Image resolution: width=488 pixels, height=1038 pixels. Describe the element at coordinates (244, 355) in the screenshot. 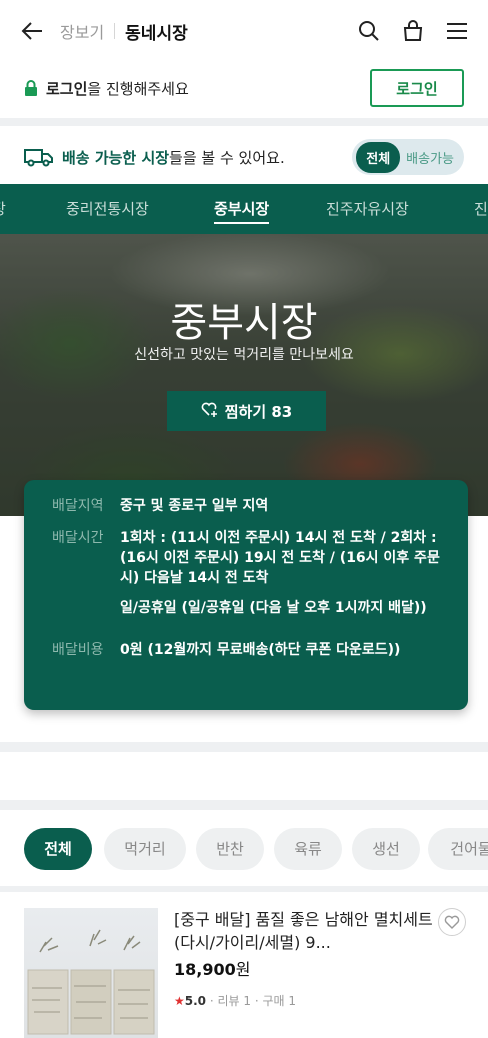

I see `market-subtitle: 신선하고 맛있는 먹거리를 만나보세요` at that location.